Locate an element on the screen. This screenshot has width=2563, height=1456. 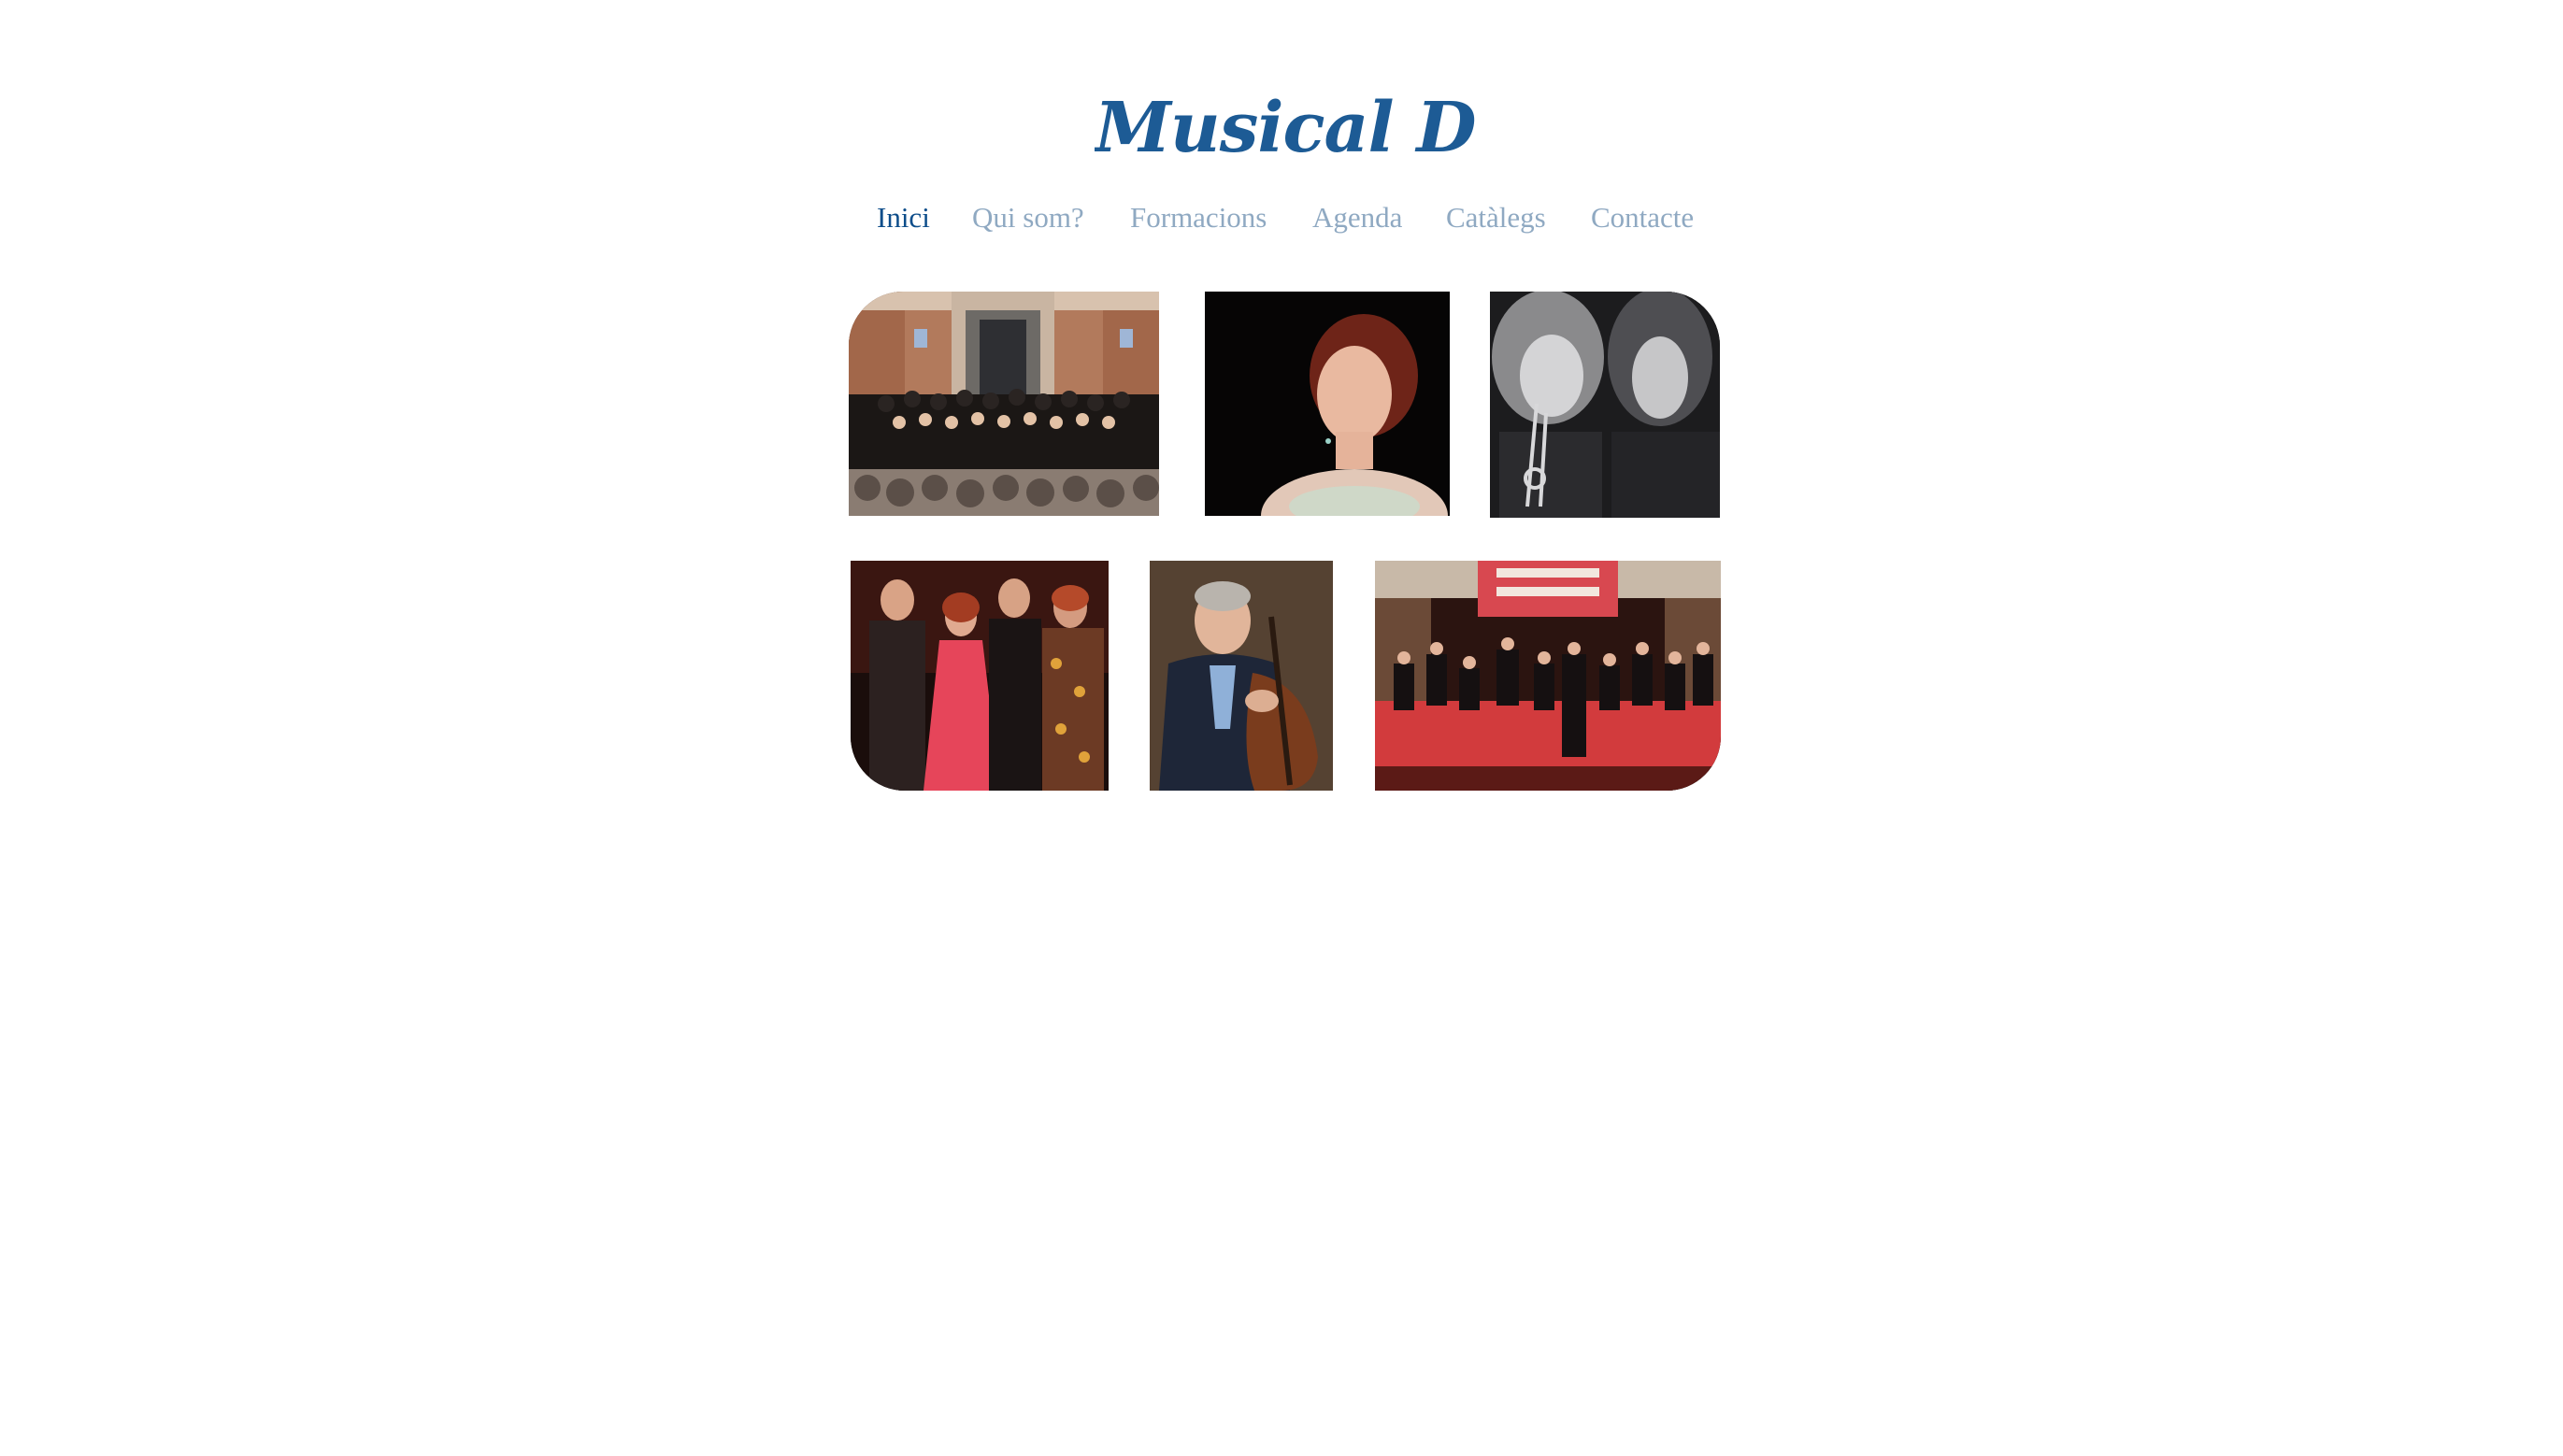
photo-quartet is located at coordinates (980, 676).